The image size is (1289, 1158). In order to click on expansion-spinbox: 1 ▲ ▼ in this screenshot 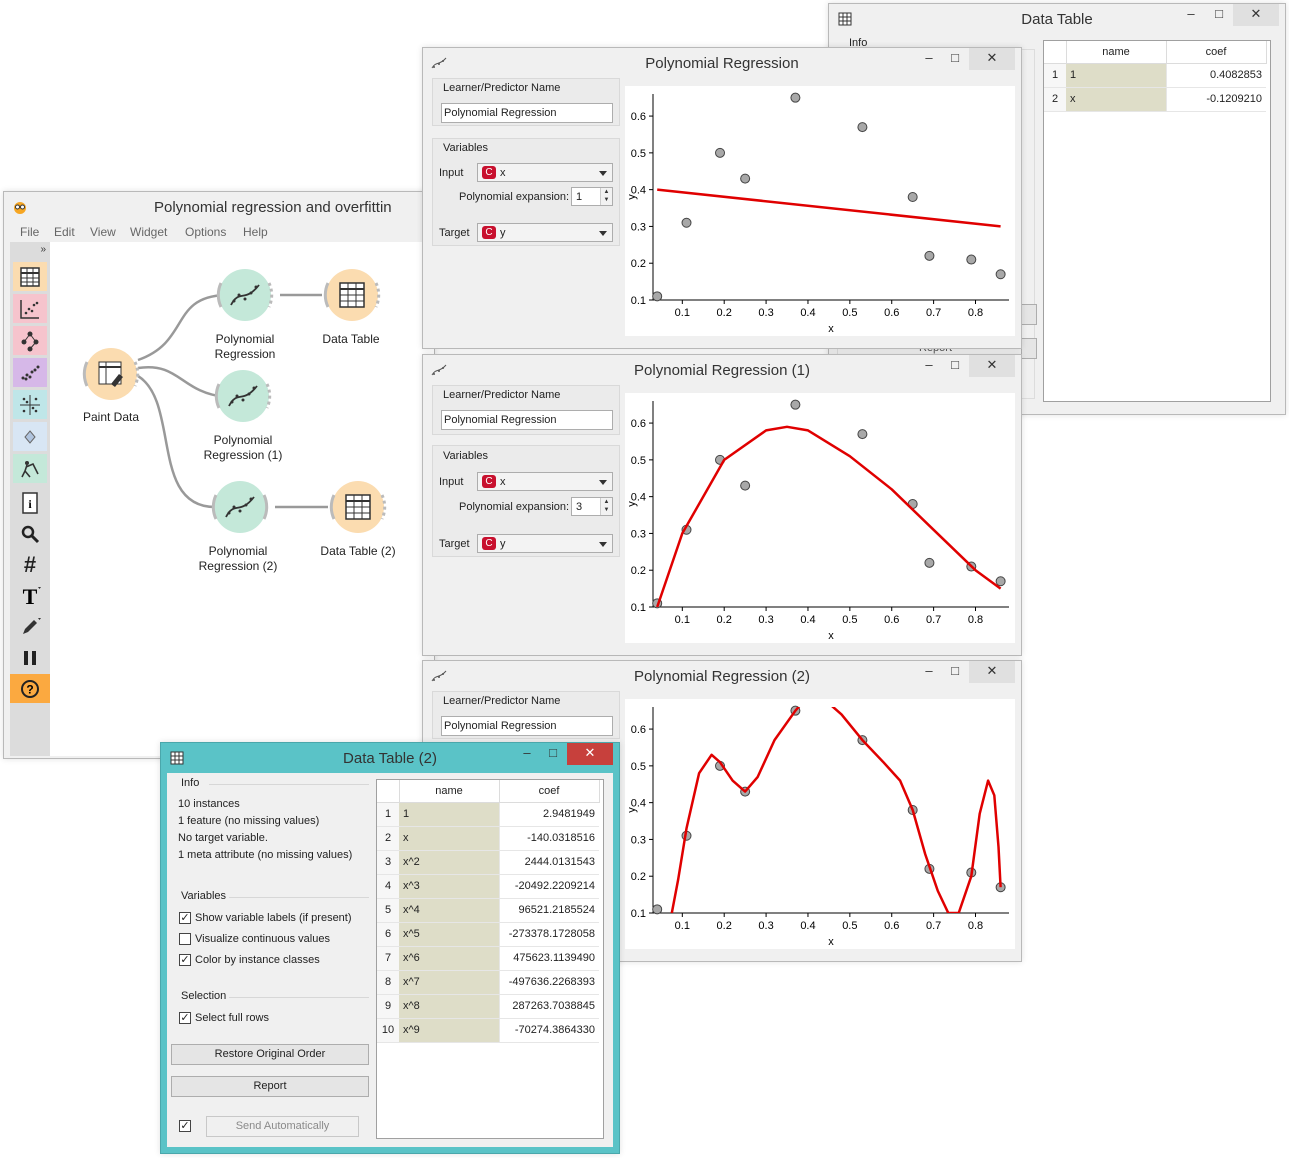, I will do `click(592, 196)`.